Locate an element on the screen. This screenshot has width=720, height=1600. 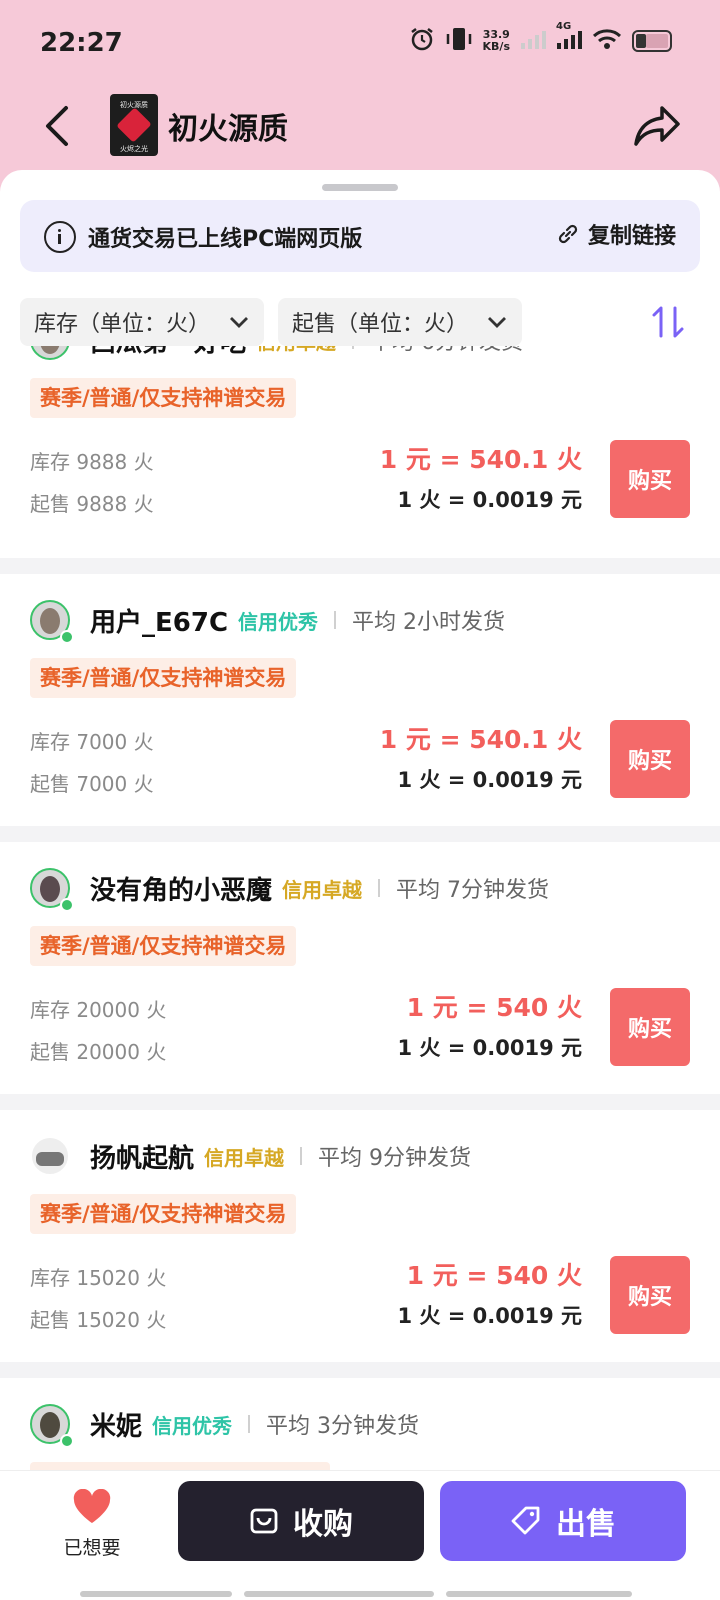
status-time: 22:27 is located at coordinates (81, 43).